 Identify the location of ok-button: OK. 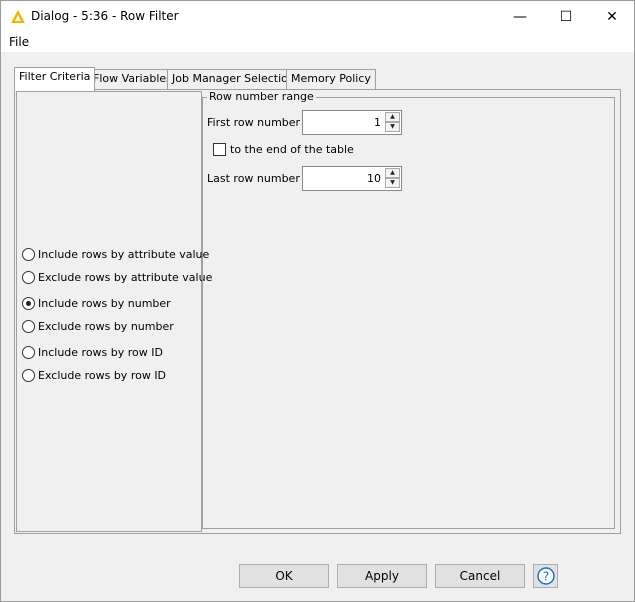
(284, 576).